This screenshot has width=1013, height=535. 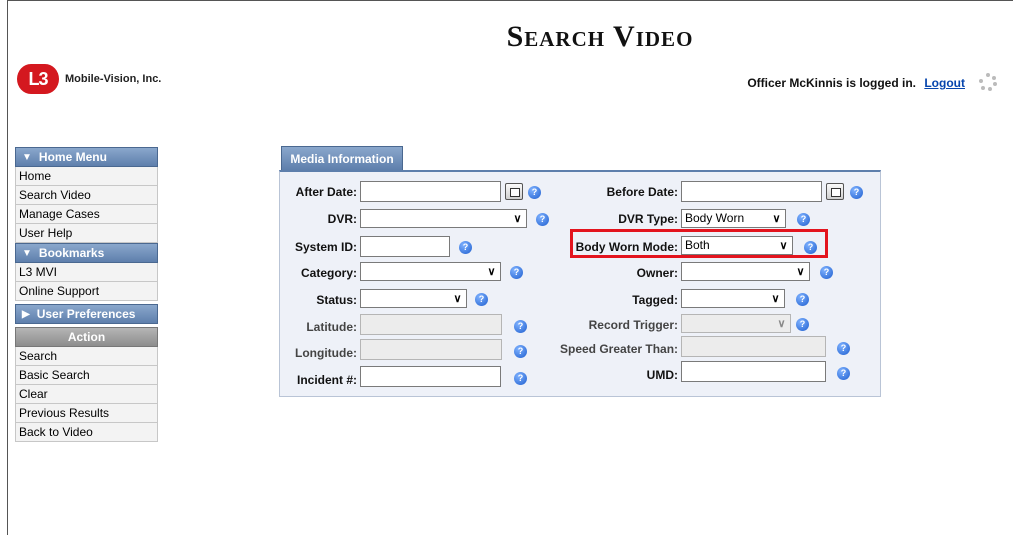 What do you see at coordinates (443, 218) in the screenshot?
I see `dvr-select: ∨` at bounding box center [443, 218].